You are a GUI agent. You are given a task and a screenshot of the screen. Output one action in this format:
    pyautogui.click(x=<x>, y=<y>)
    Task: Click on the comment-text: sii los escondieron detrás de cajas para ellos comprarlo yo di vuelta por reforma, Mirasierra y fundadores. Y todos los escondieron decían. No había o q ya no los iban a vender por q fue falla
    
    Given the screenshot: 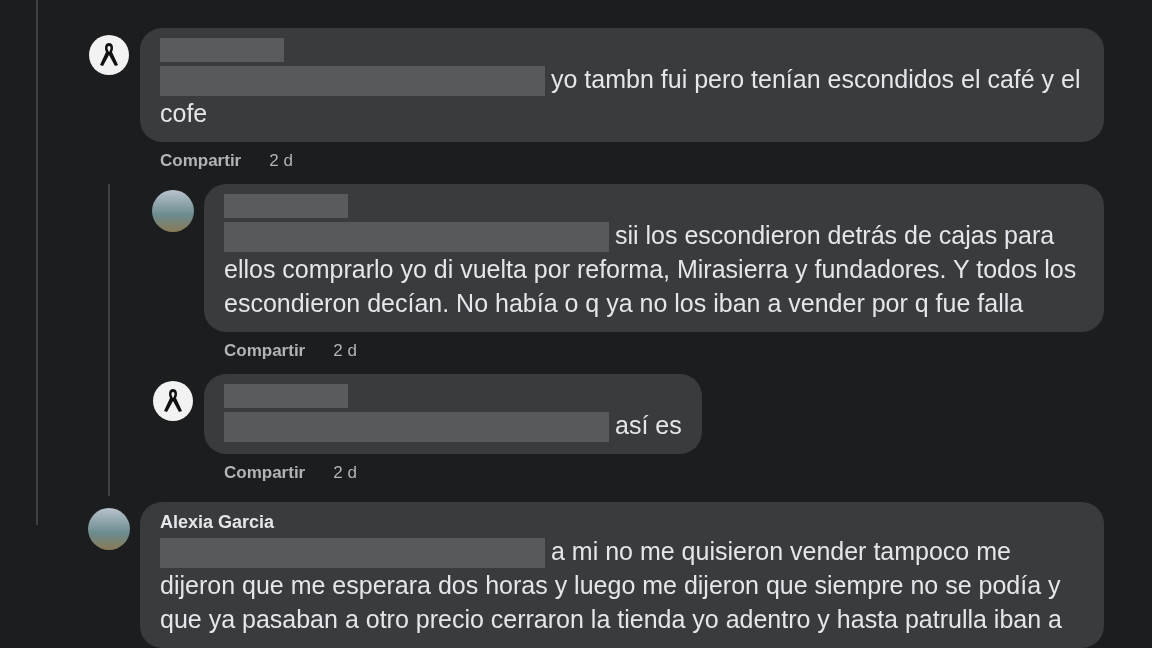 What is the action you would take?
    pyautogui.click(x=651, y=269)
    